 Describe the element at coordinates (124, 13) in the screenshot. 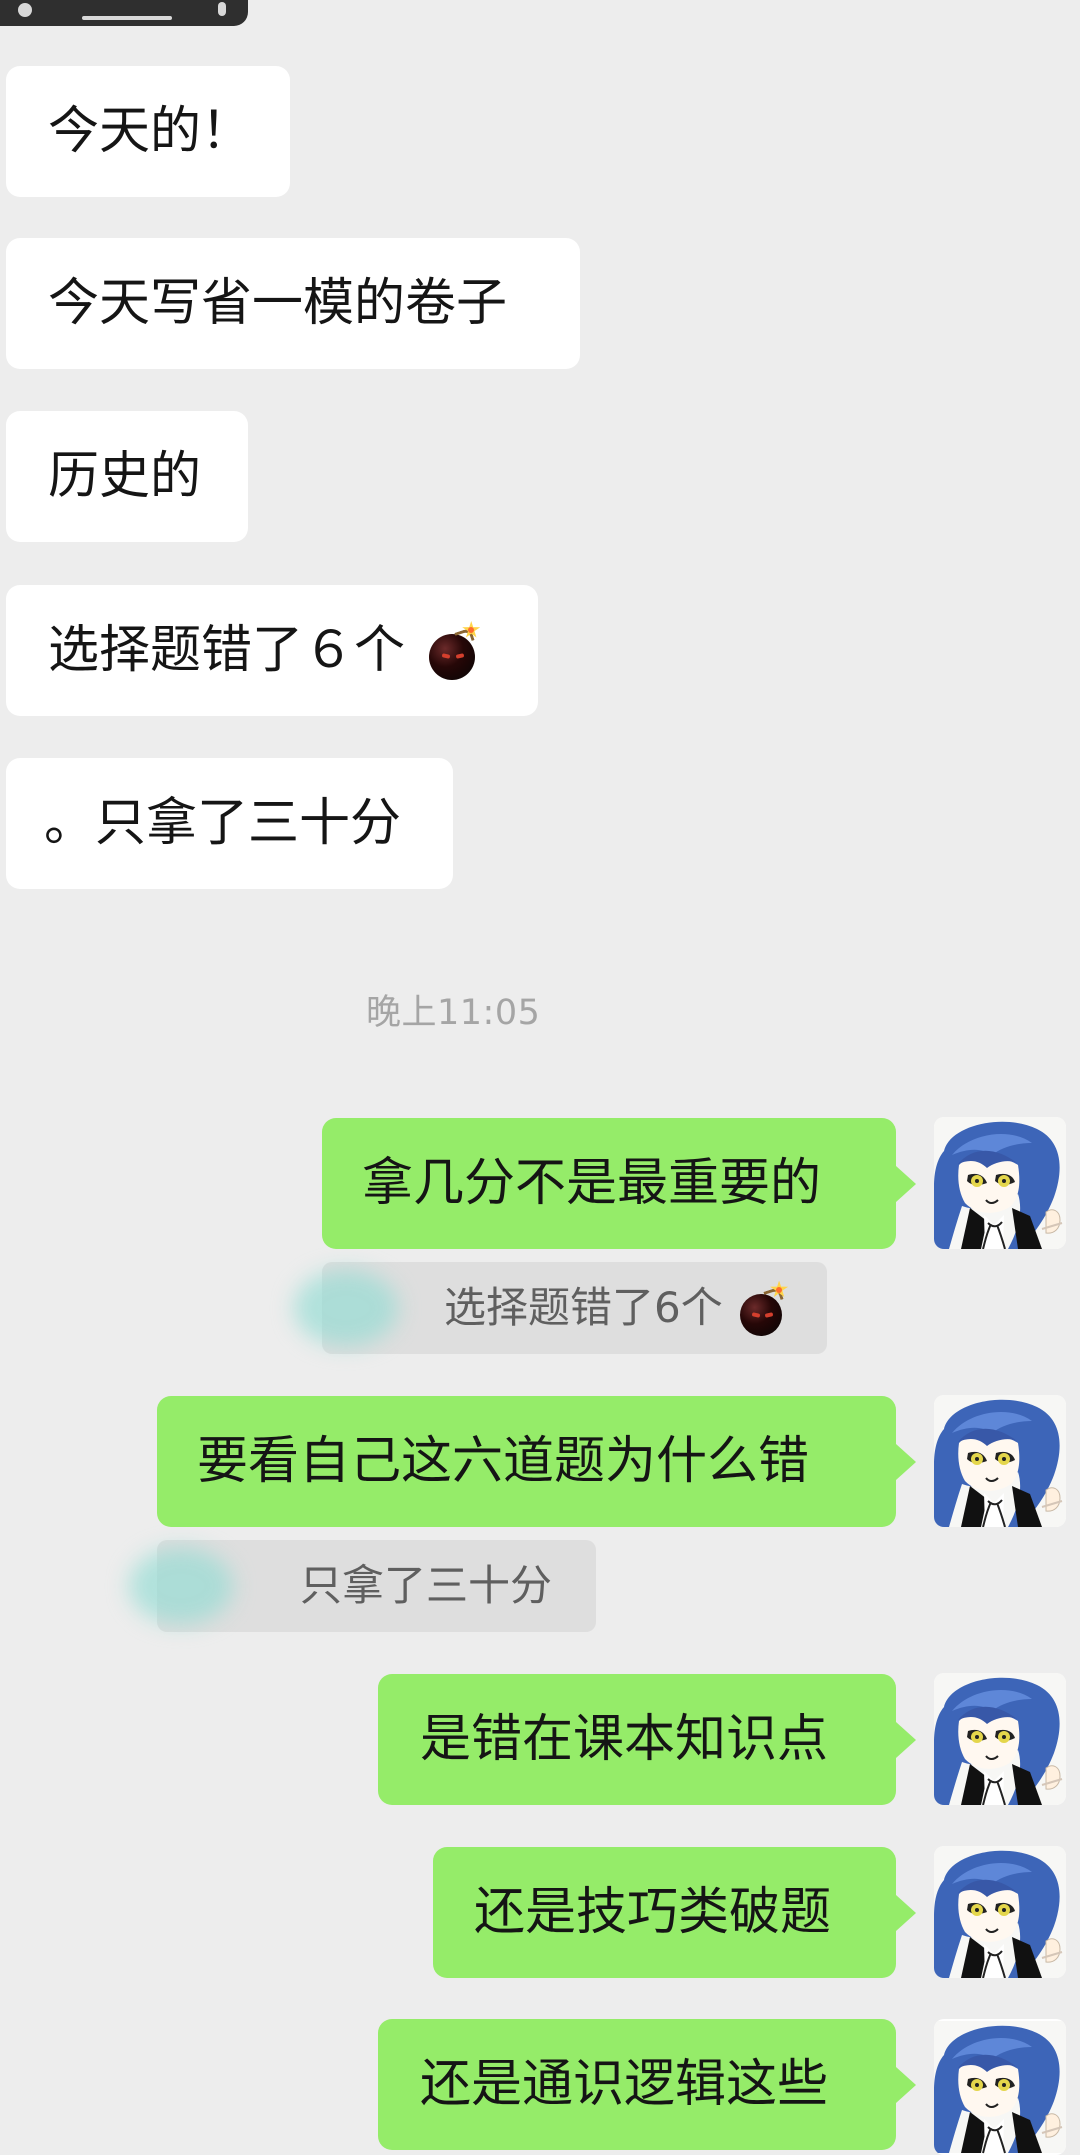

I see `status-bar` at that location.